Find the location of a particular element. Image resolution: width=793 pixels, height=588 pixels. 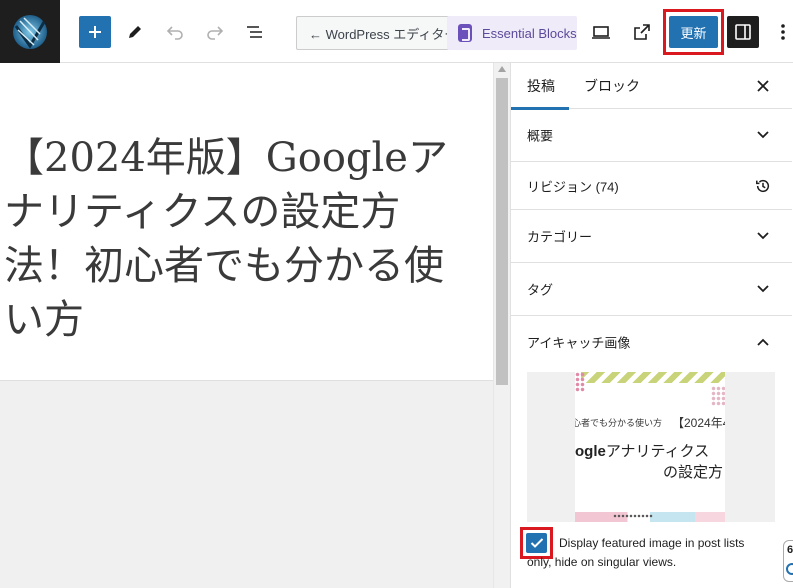

tools-button is located at coordinates (135, 32).